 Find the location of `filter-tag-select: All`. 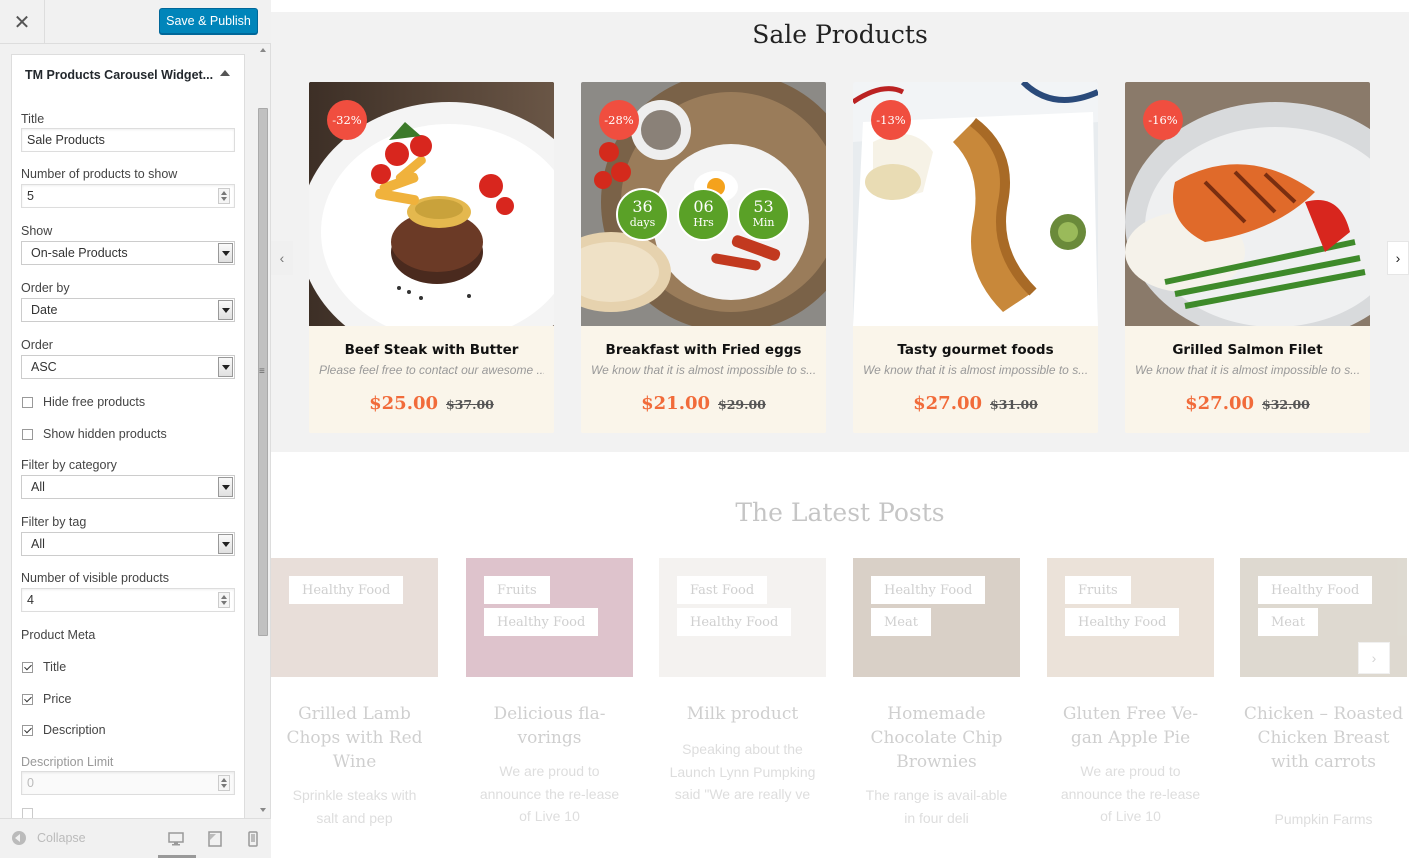

filter-tag-select: All is located at coordinates (128, 544).